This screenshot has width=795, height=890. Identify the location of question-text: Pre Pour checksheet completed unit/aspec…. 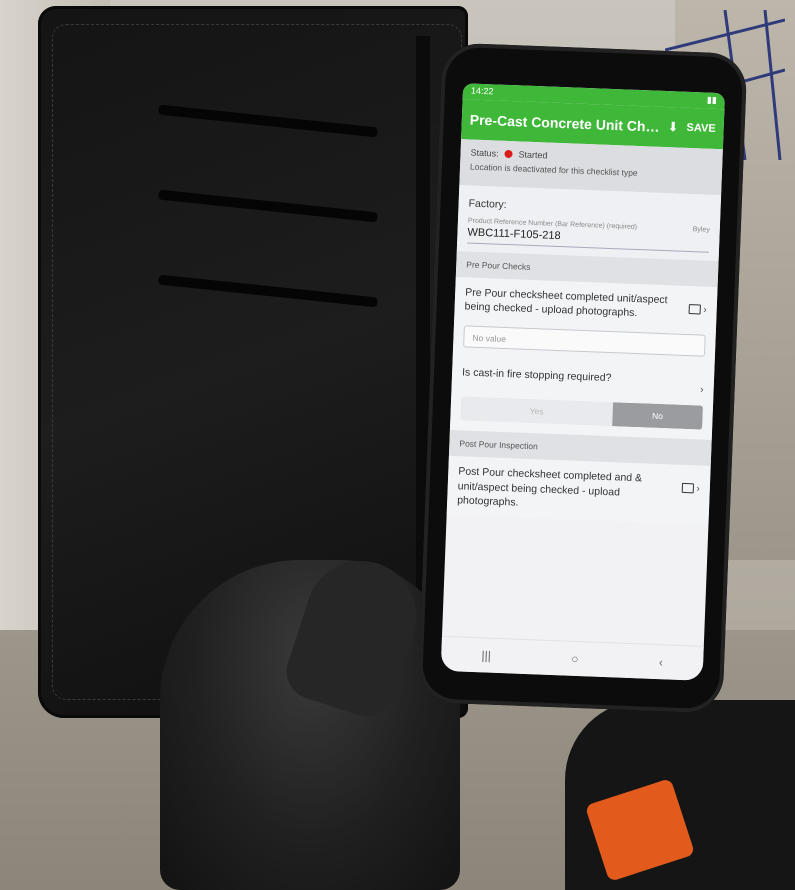
(566, 303).